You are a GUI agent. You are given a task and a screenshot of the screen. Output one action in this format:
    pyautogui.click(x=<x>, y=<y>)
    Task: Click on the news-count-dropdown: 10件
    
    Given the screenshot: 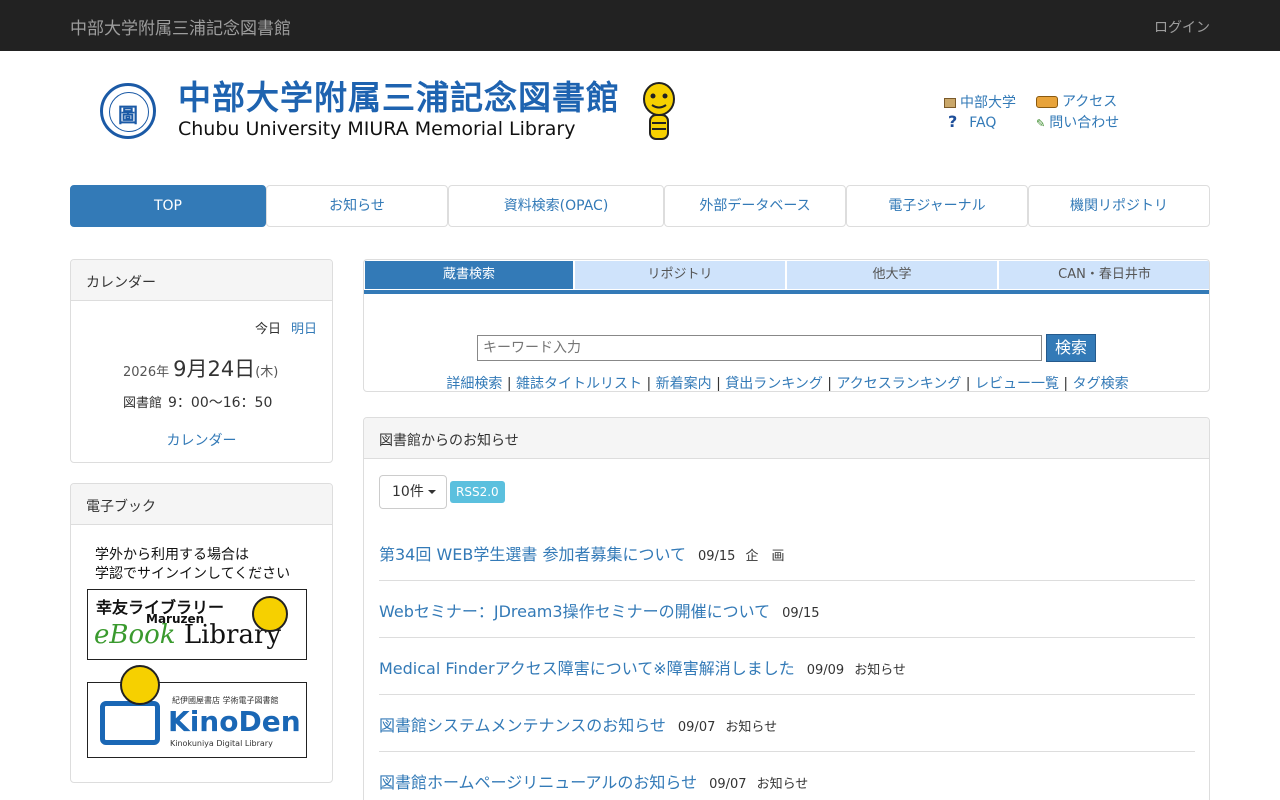 What is the action you would take?
    pyautogui.click(x=413, y=492)
    